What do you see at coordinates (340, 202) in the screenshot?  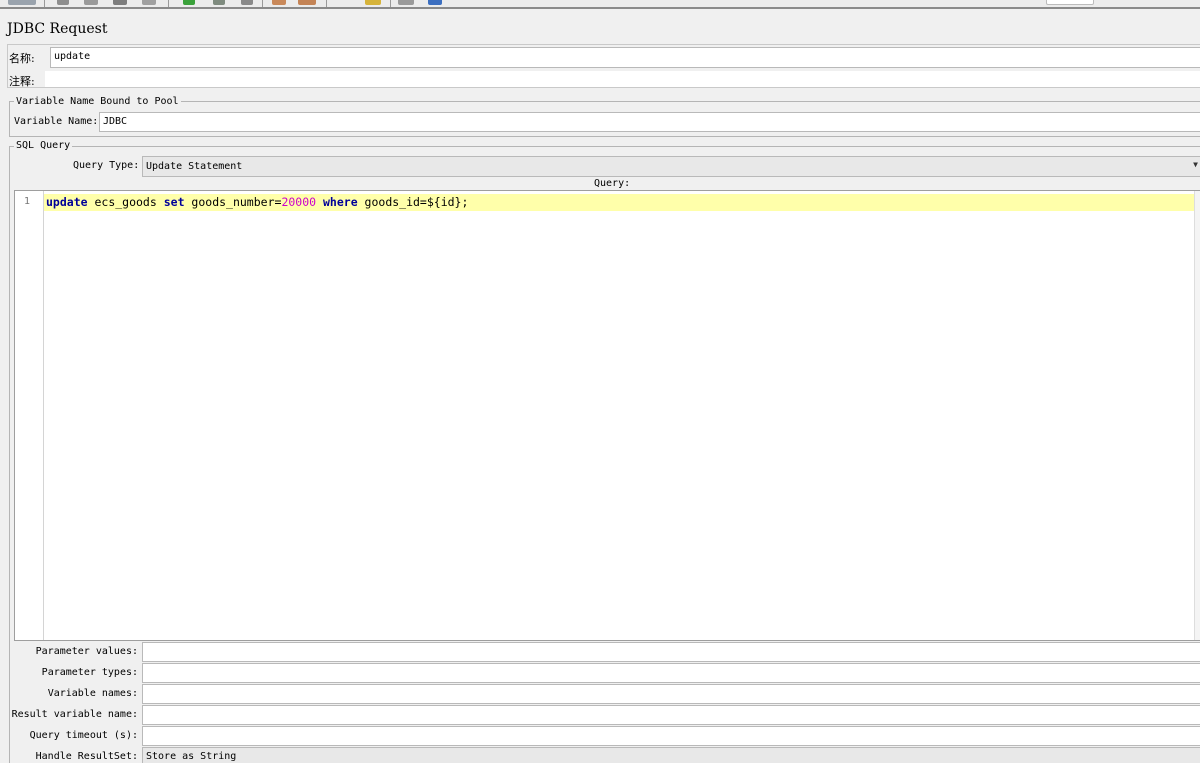 I see `code-keyword: where` at bounding box center [340, 202].